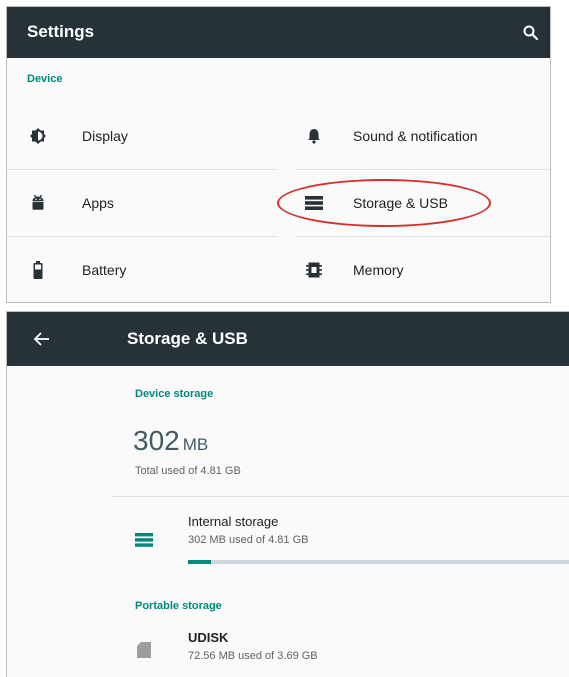  What do you see at coordinates (38, 136) in the screenshot?
I see `brightness-icon` at bounding box center [38, 136].